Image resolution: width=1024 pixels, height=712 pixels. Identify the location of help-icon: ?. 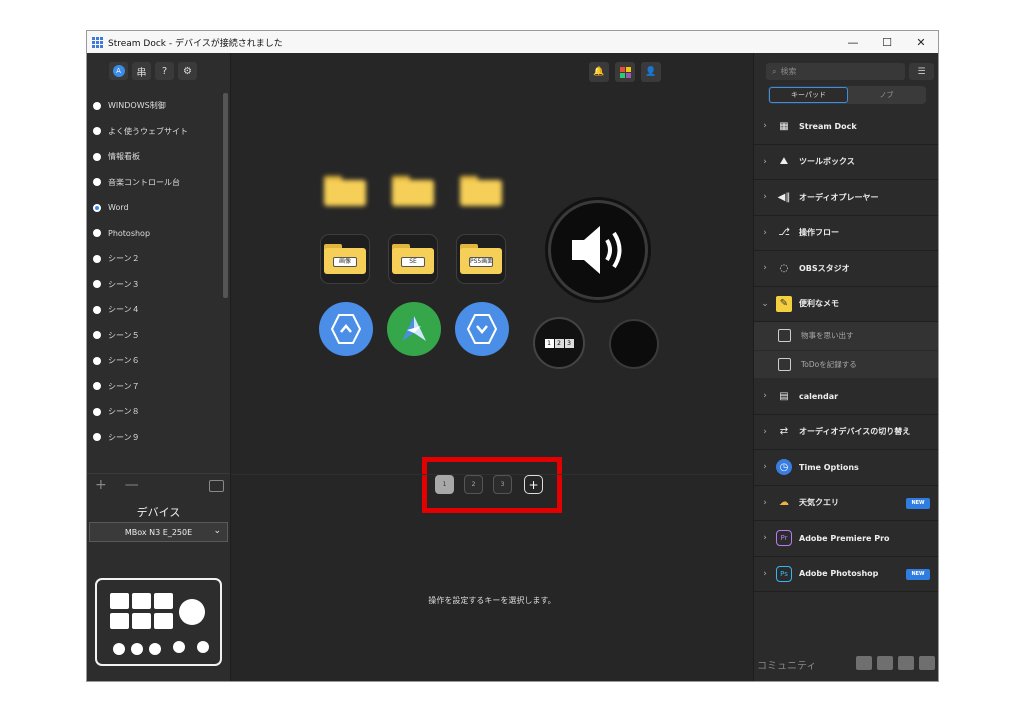
(164, 71).